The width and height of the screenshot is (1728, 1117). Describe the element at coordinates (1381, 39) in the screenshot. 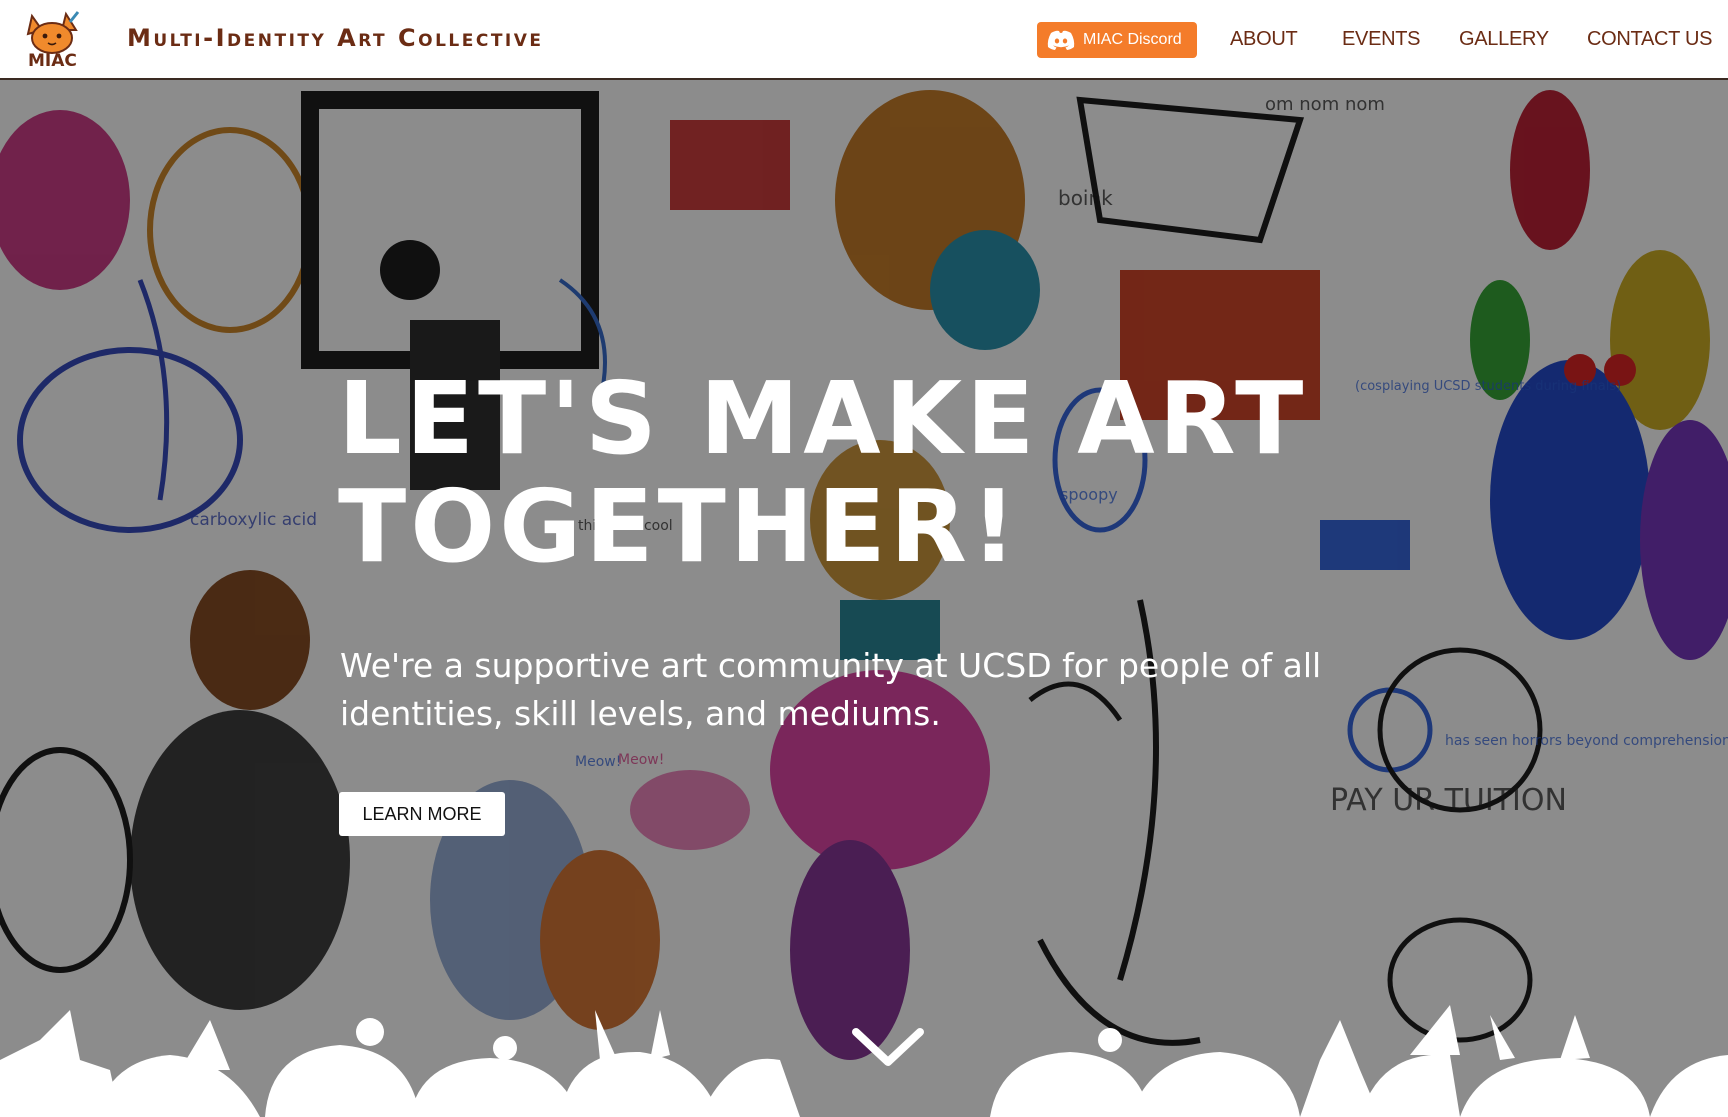

I see `nav-link-events: EVENTS` at that location.